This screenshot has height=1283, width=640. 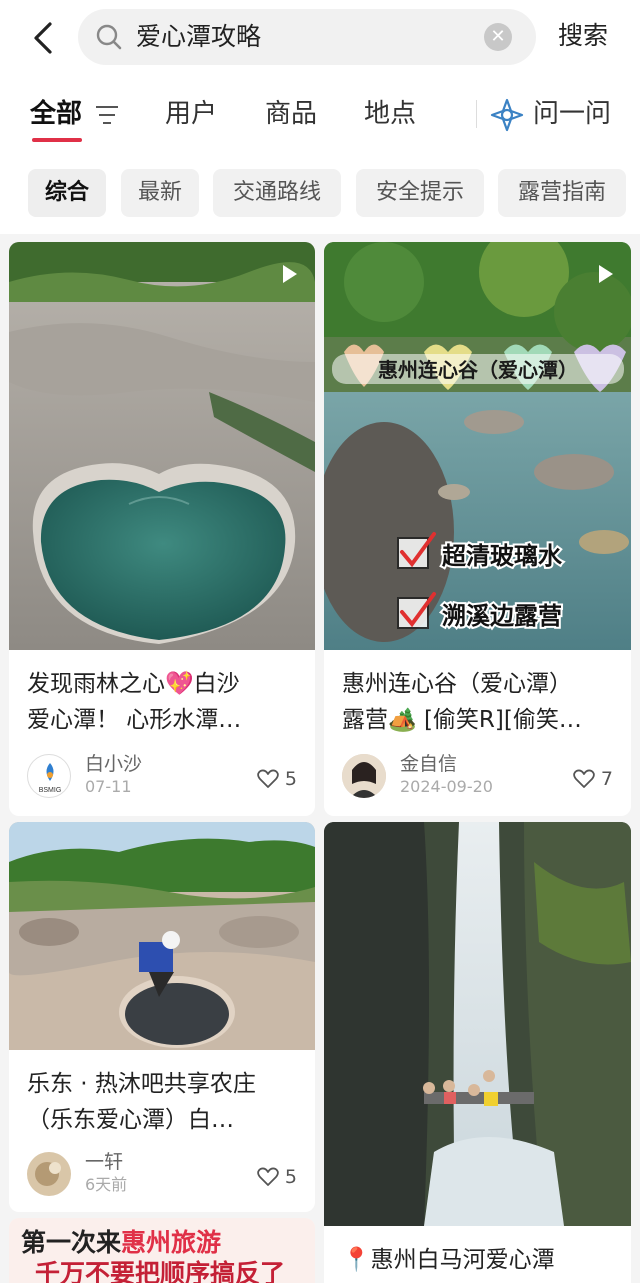 What do you see at coordinates (199, 36) in the screenshot?
I see `search-query: 爱心潭攻略` at bounding box center [199, 36].